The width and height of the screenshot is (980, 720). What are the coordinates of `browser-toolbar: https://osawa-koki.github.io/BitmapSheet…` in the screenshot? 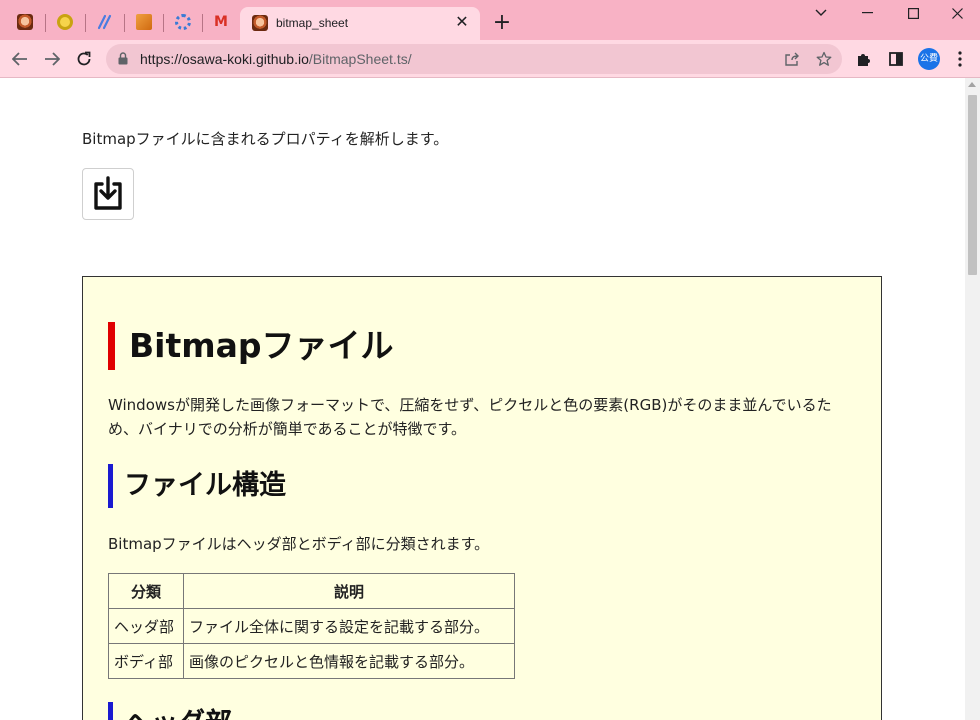 It's located at (490, 59).